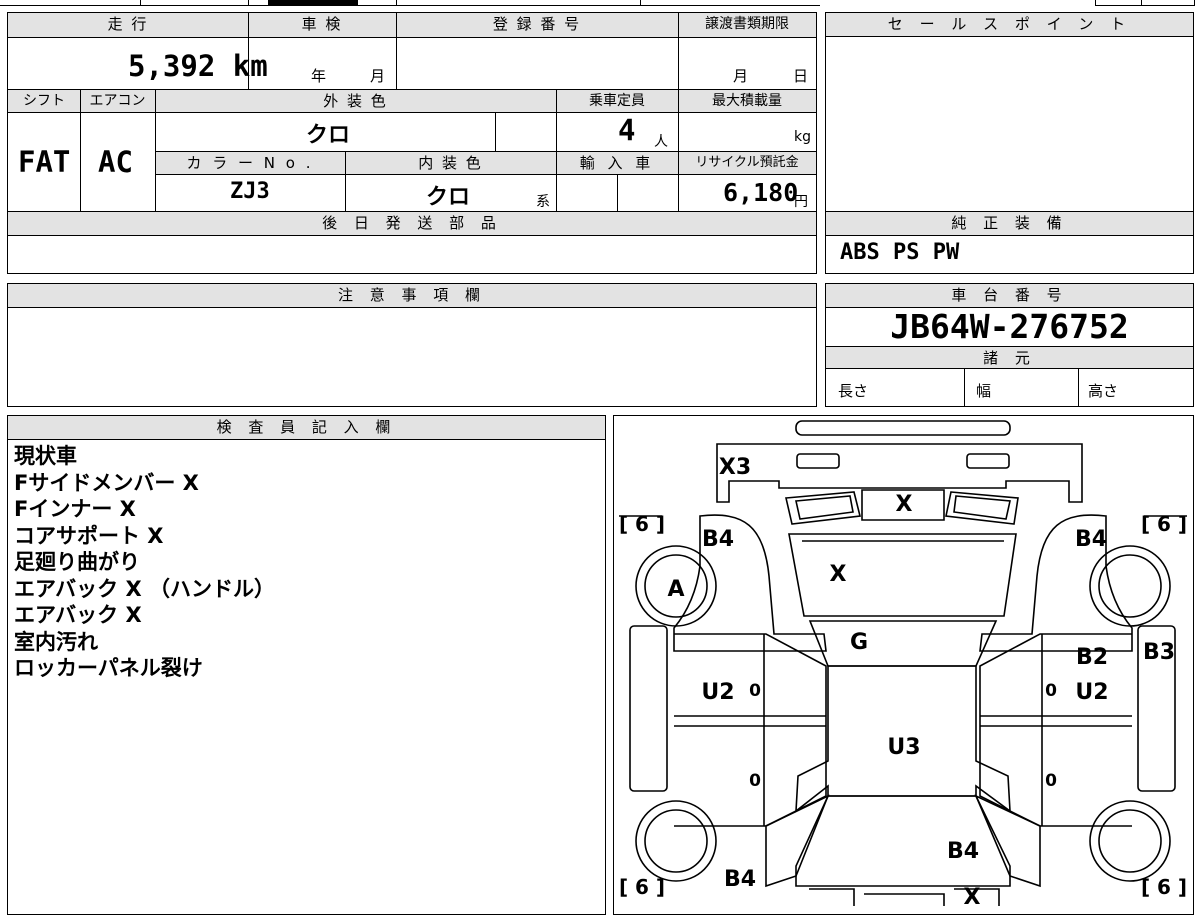  Describe the element at coordinates (801, 202) in the screenshot. I see `yen-unit: 円` at that location.